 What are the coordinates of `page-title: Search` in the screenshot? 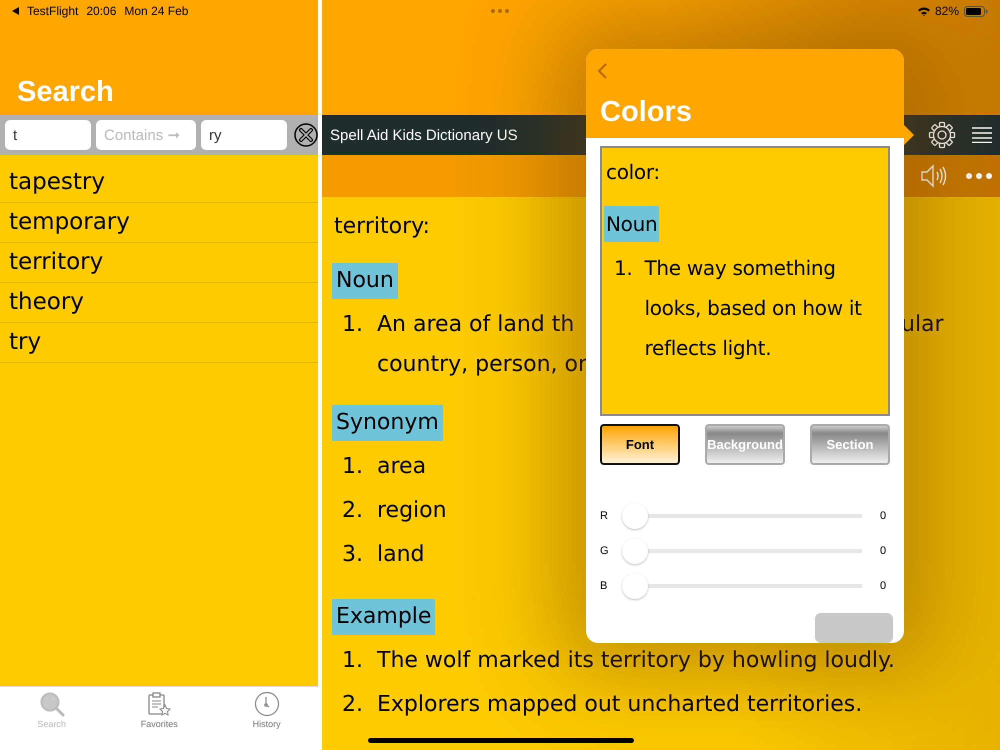 It's located at (65, 92).